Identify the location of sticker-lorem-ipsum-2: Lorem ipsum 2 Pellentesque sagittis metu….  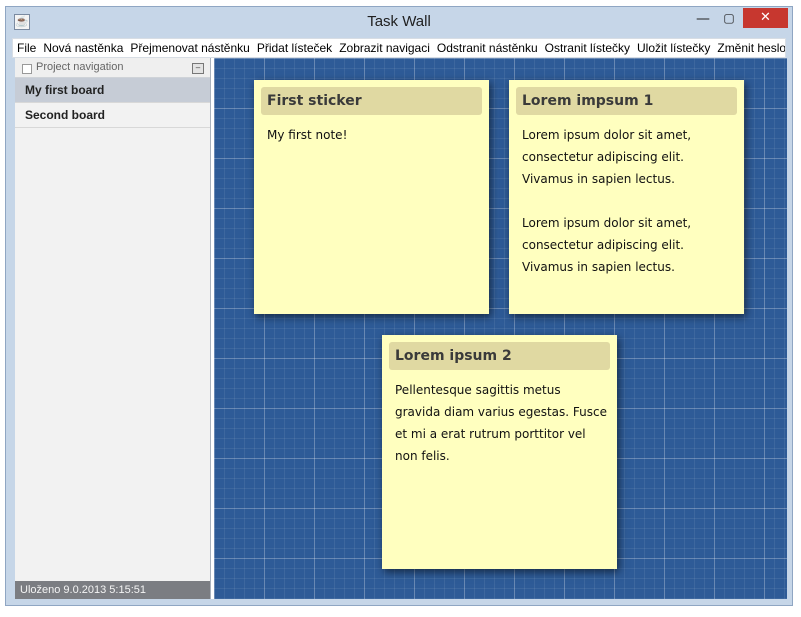
(499, 452).